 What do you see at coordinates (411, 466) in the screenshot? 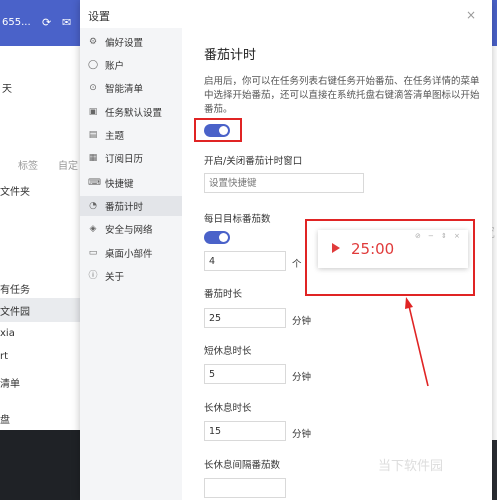
I see `watermark-text: 当下软件园` at bounding box center [411, 466].